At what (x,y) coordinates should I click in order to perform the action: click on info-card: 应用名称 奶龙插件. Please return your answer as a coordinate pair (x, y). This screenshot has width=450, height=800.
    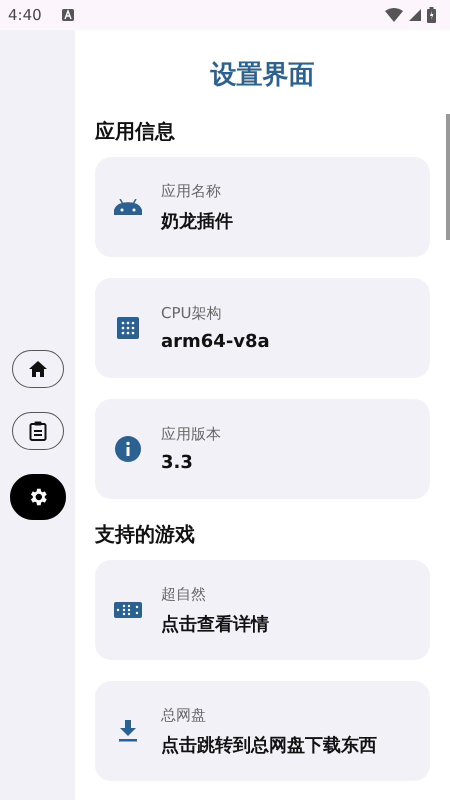
    Looking at the image, I should click on (262, 207).